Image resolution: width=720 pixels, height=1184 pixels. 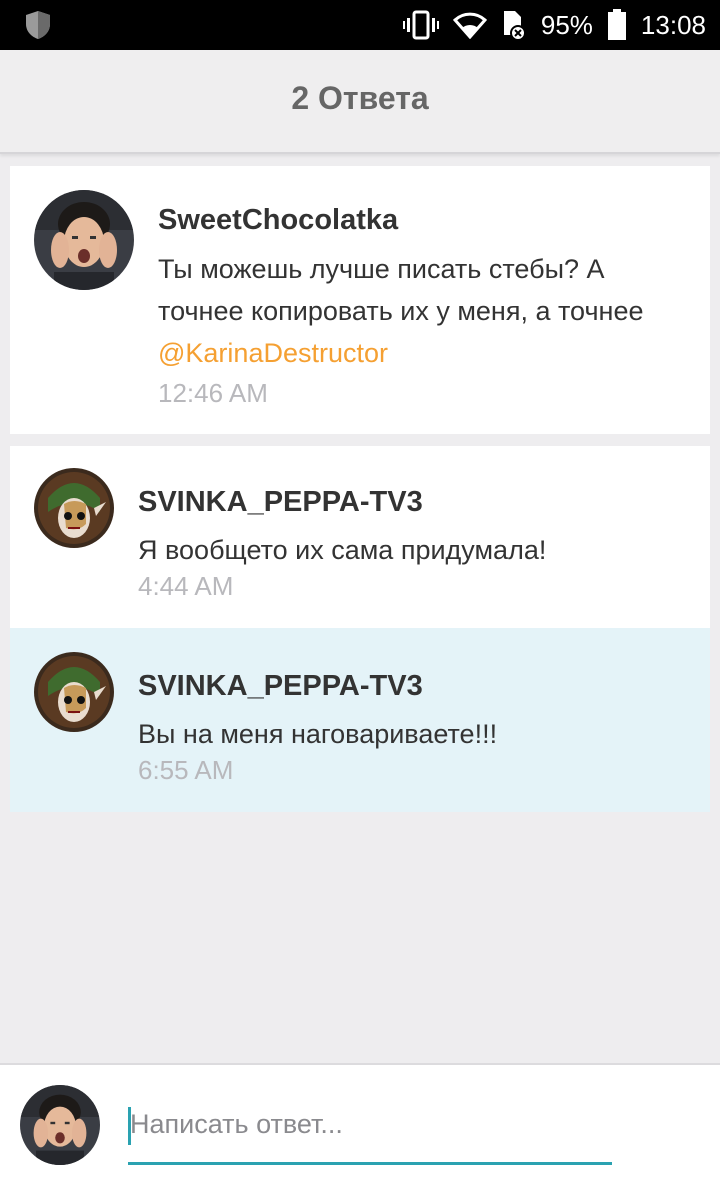 I want to click on text-caret, so click(x=129, y=1126).